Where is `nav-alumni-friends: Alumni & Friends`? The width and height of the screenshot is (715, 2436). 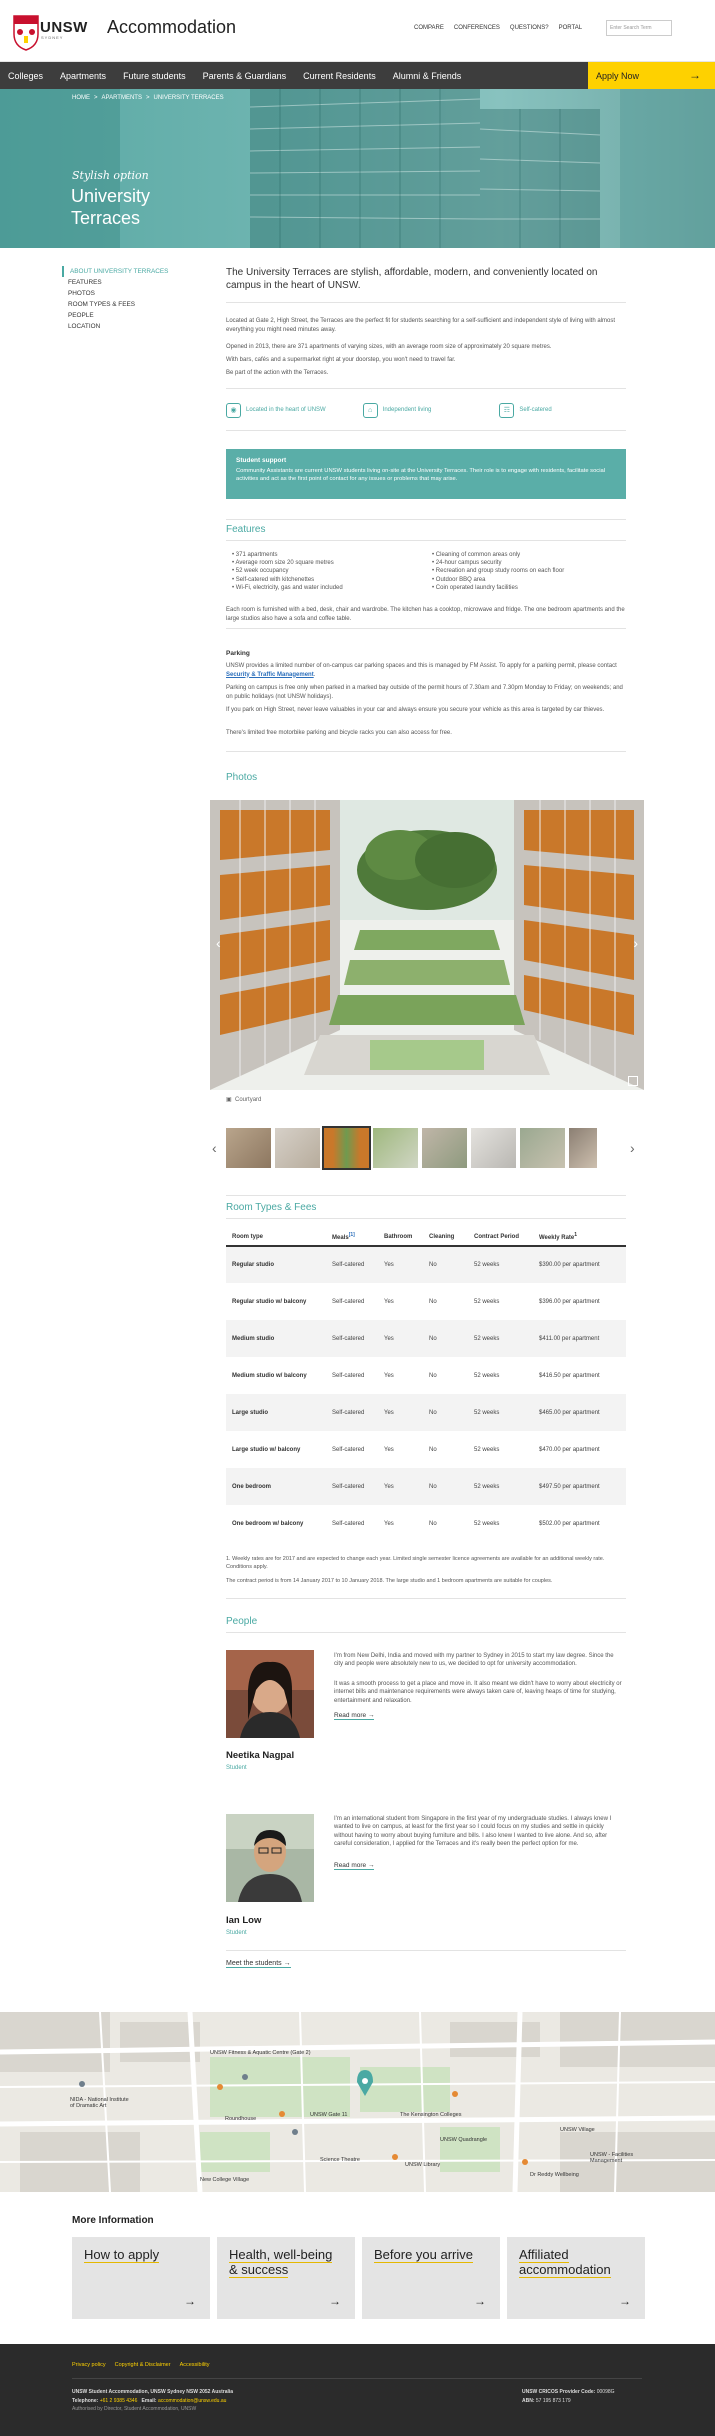
nav-alumni-friends: Alumni & Friends is located at coordinates (427, 76).